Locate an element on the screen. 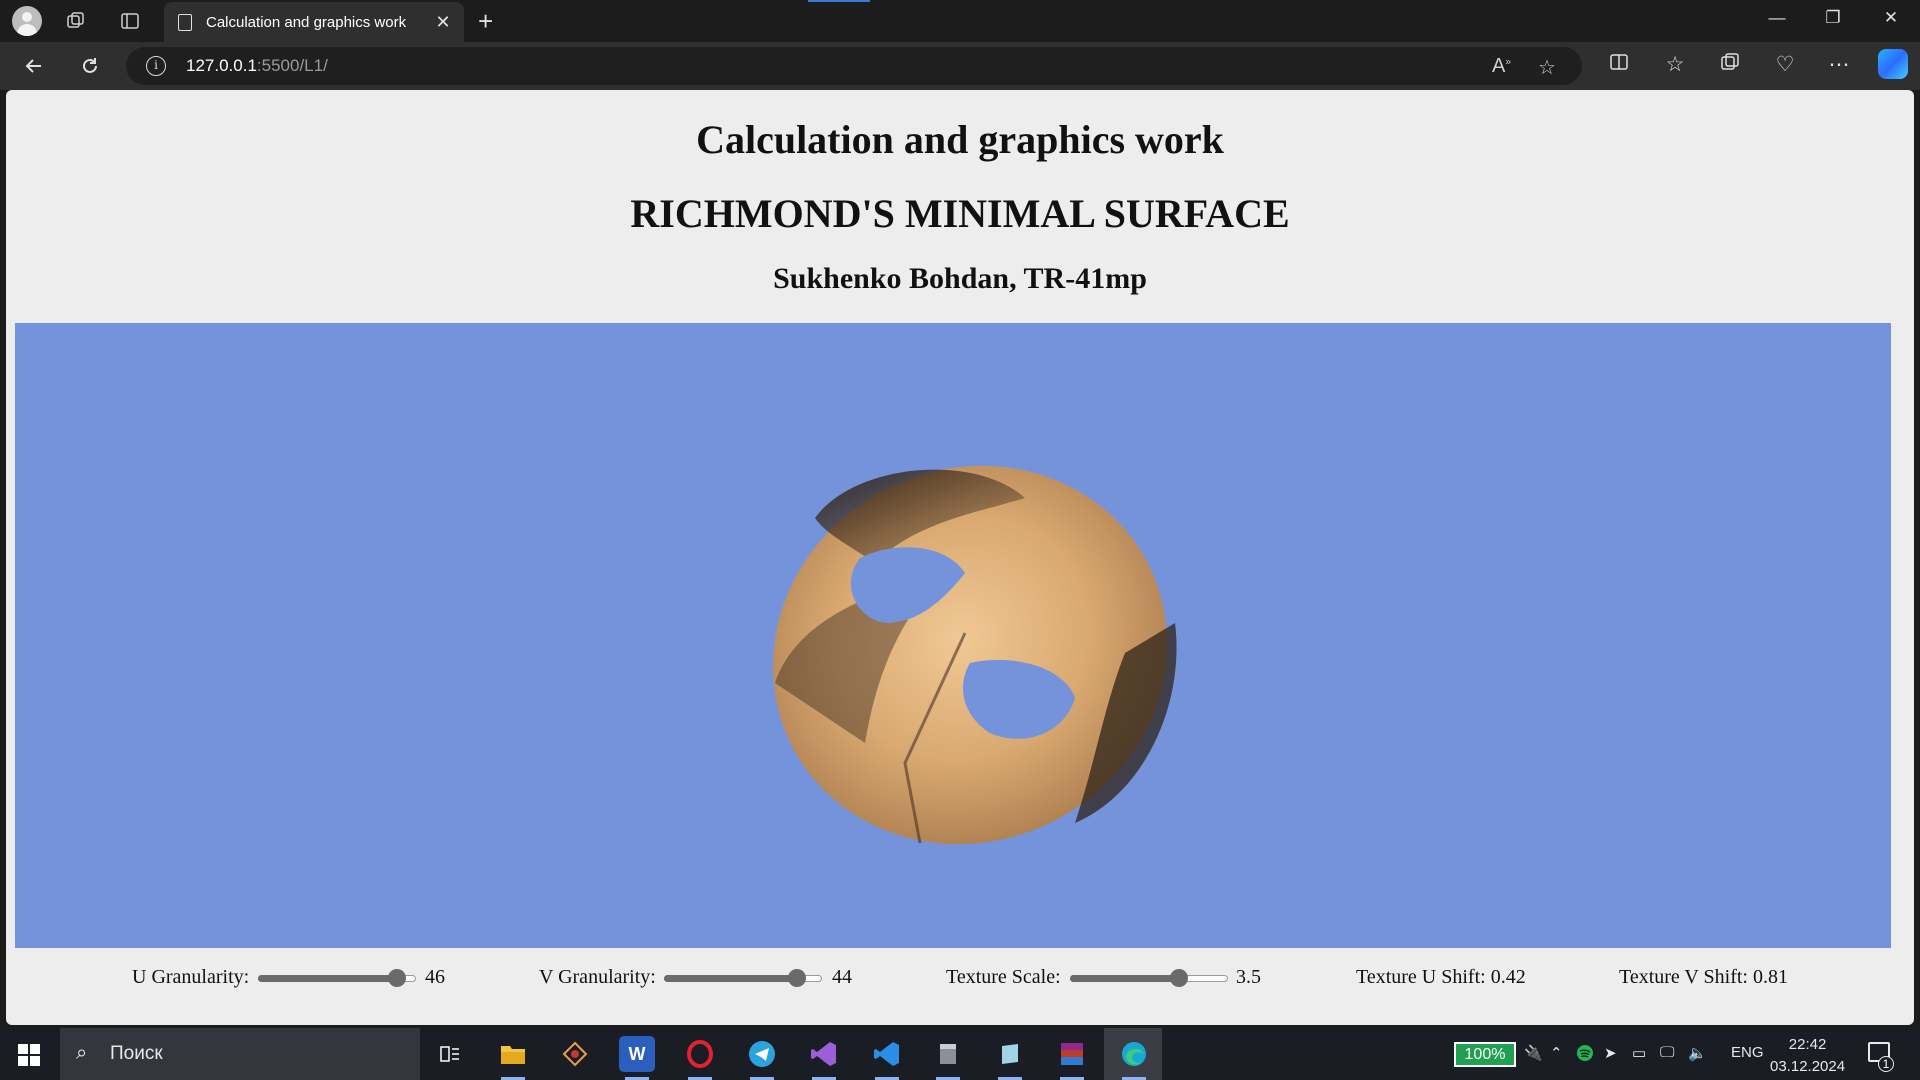 The height and width of the screenshot is (1080, 1920). texture-scale-slider is located at coordinates (1149, 978).